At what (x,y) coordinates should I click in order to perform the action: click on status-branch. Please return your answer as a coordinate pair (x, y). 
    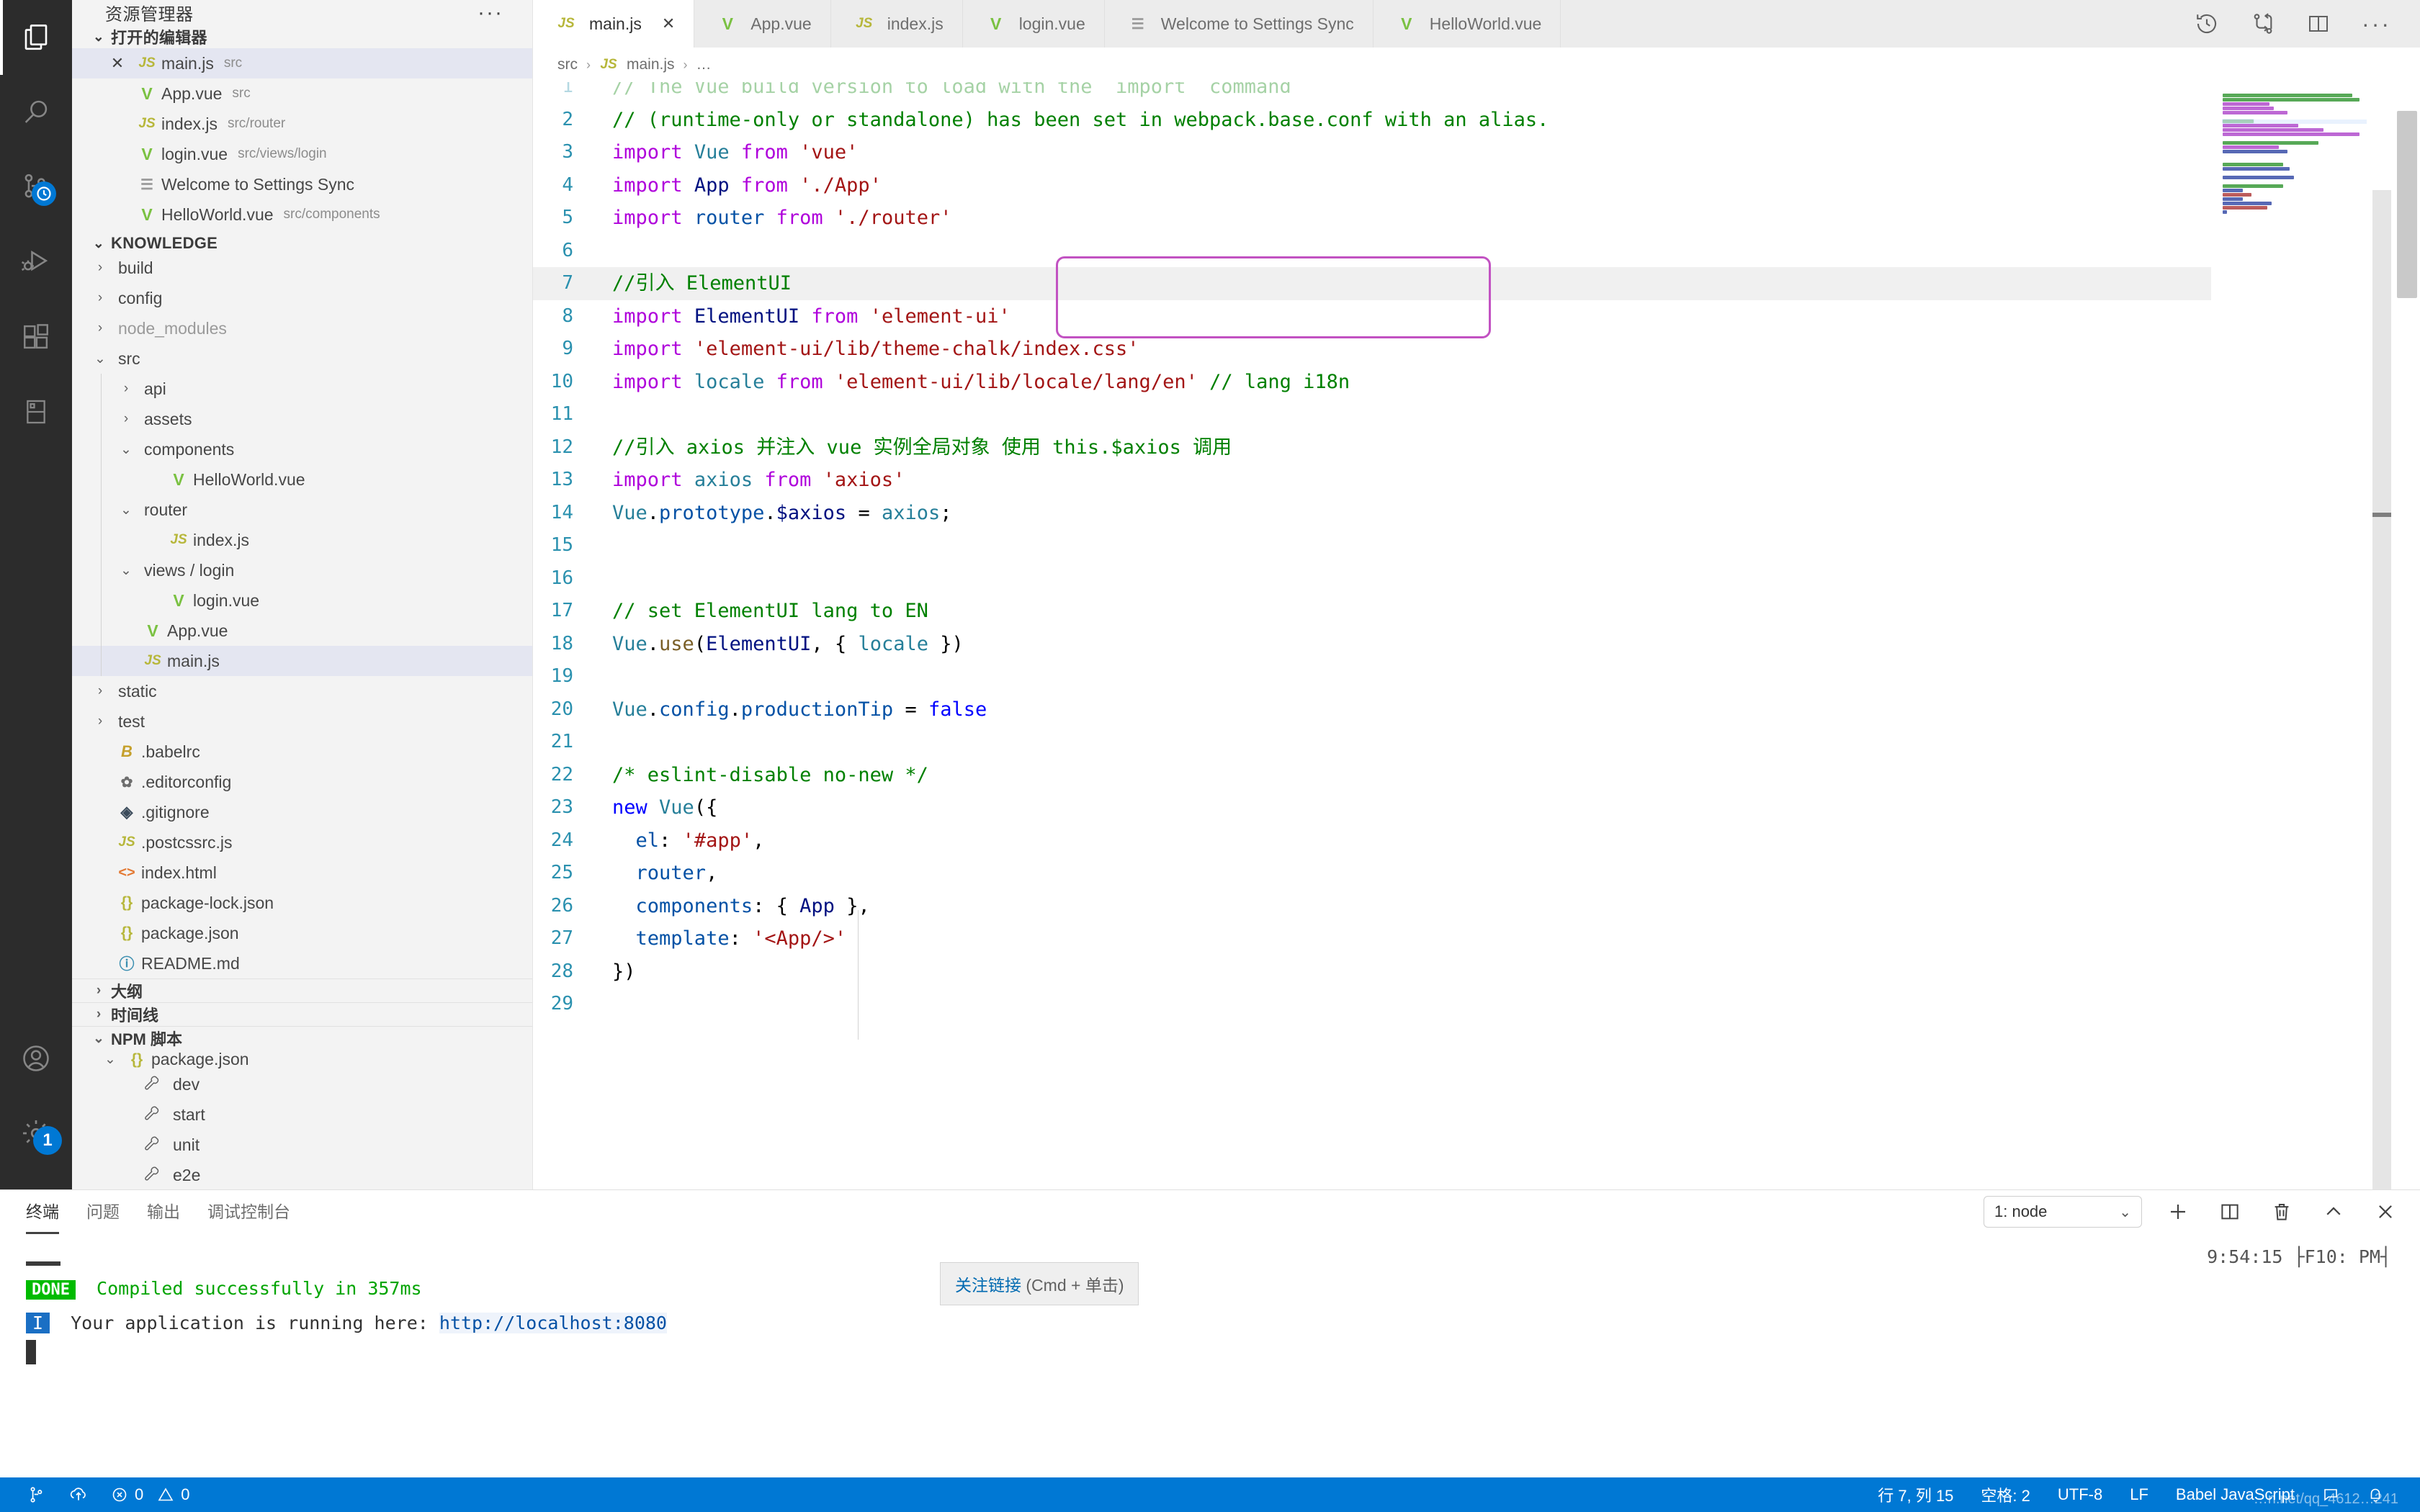
    Looking at the image, I should click on (37, 1494).